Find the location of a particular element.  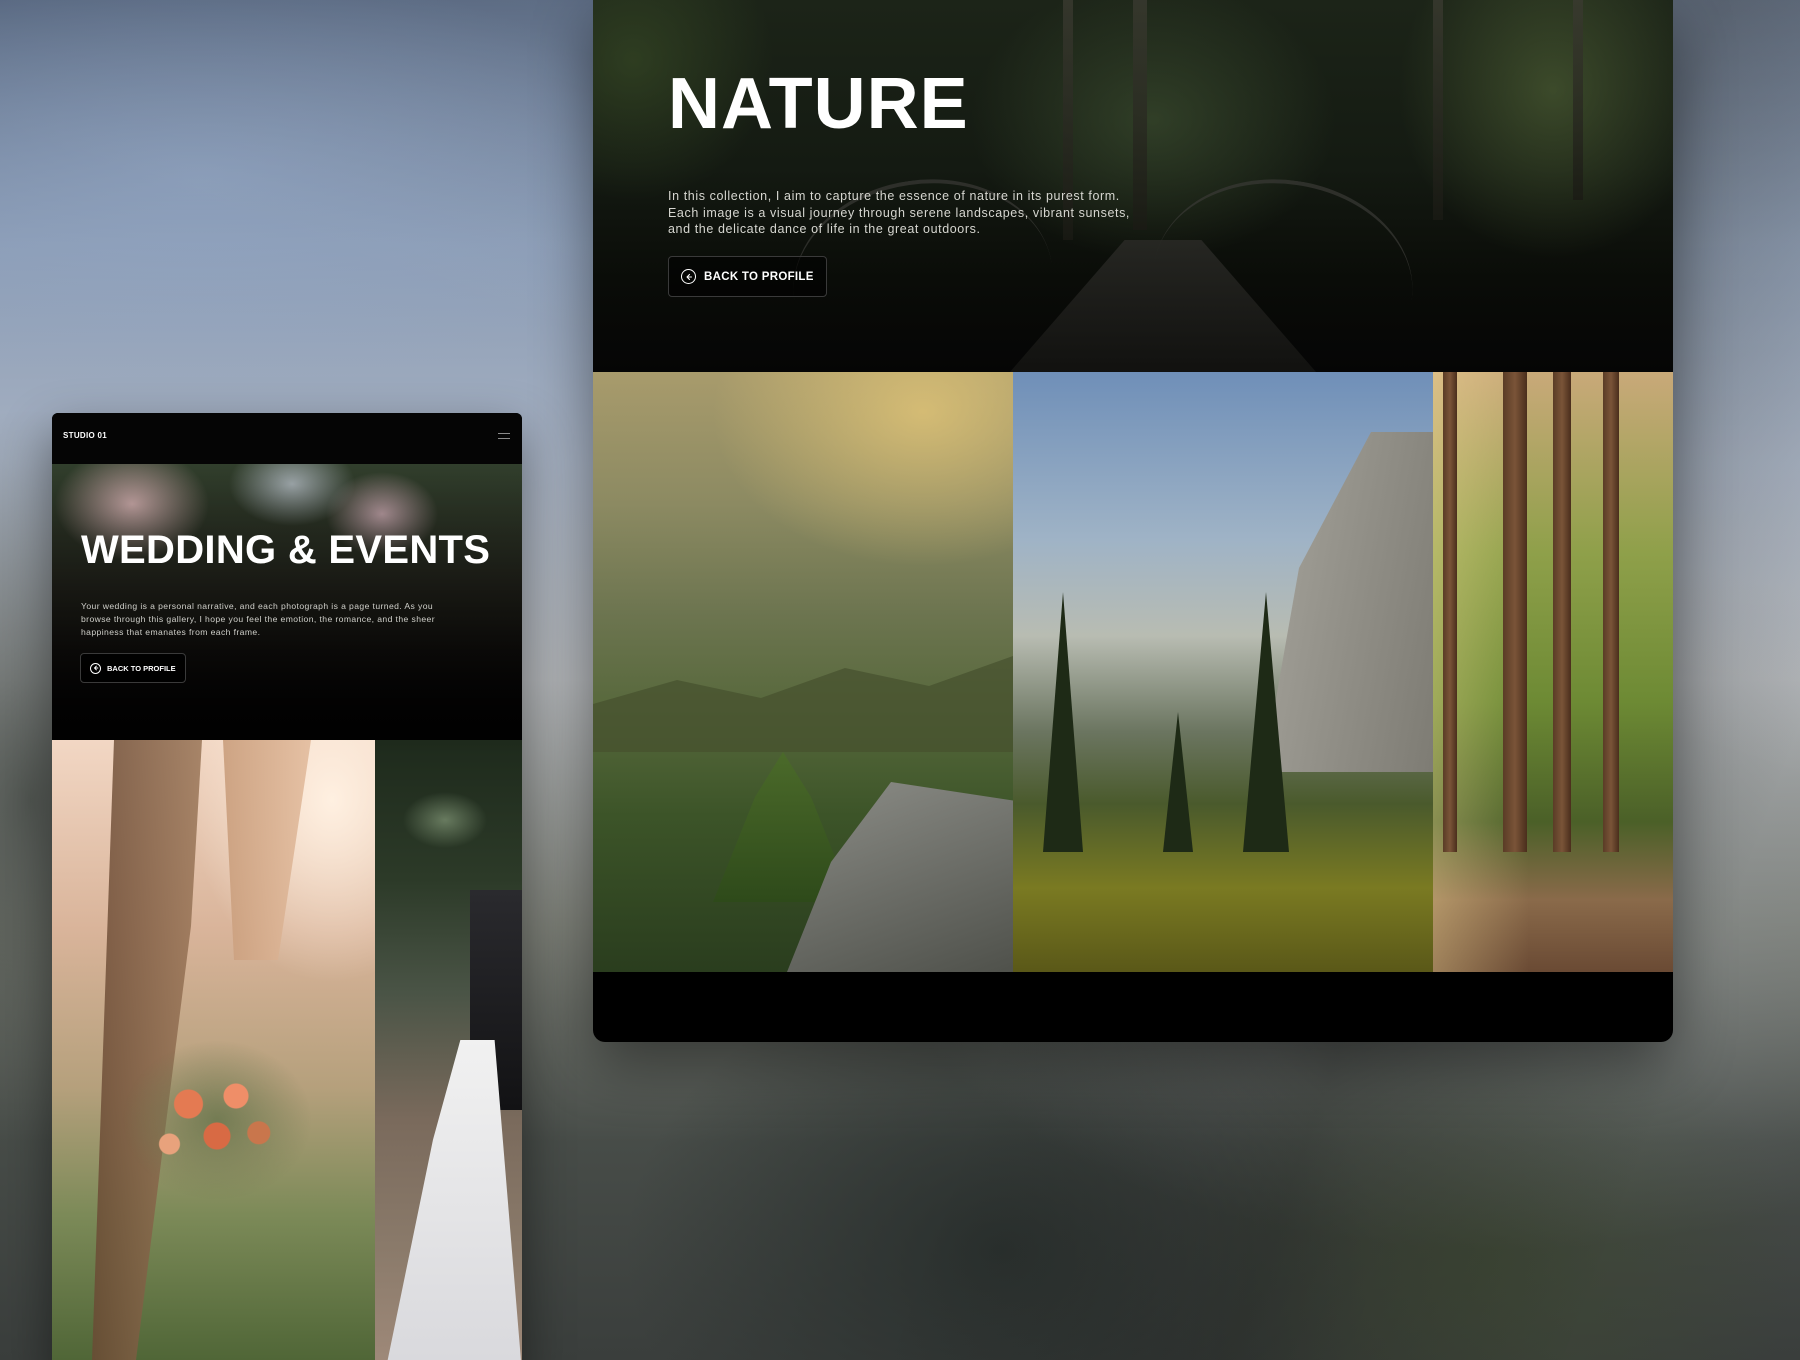

flower-bouquet is located at coordinates (217, 1120).